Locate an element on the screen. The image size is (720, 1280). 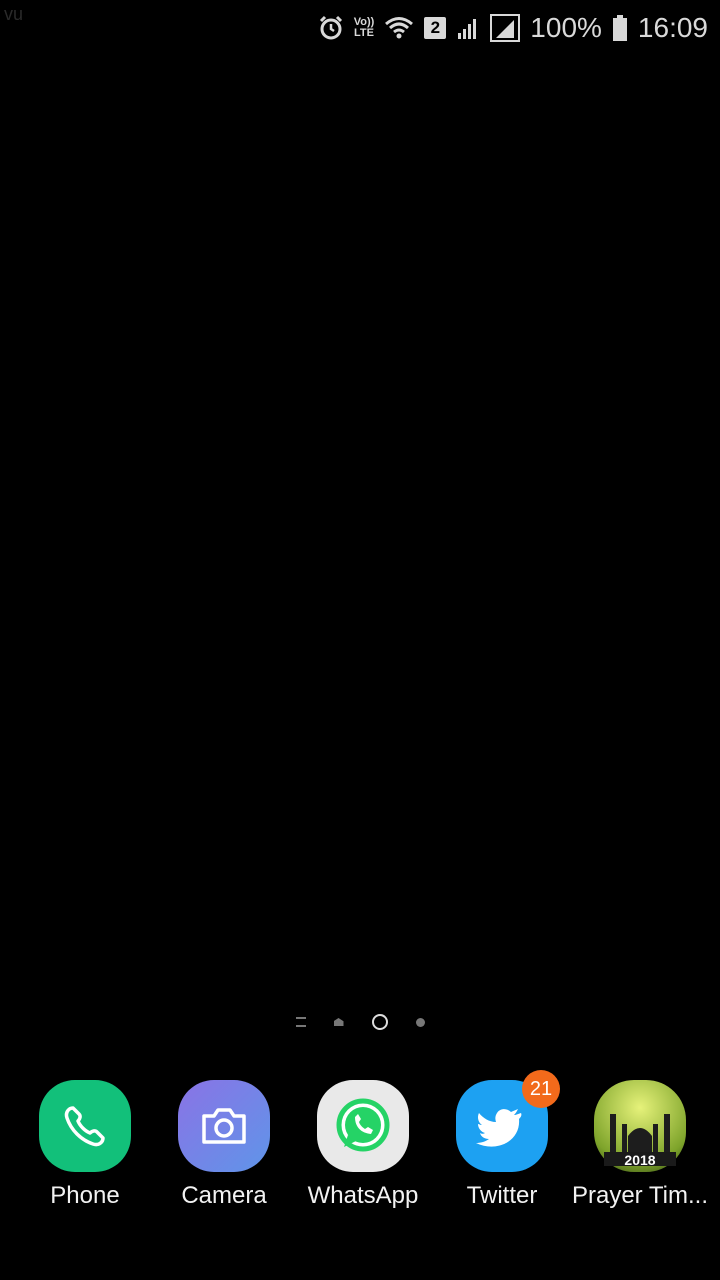
lte-label: LTE is located at coordinates (364, 33).